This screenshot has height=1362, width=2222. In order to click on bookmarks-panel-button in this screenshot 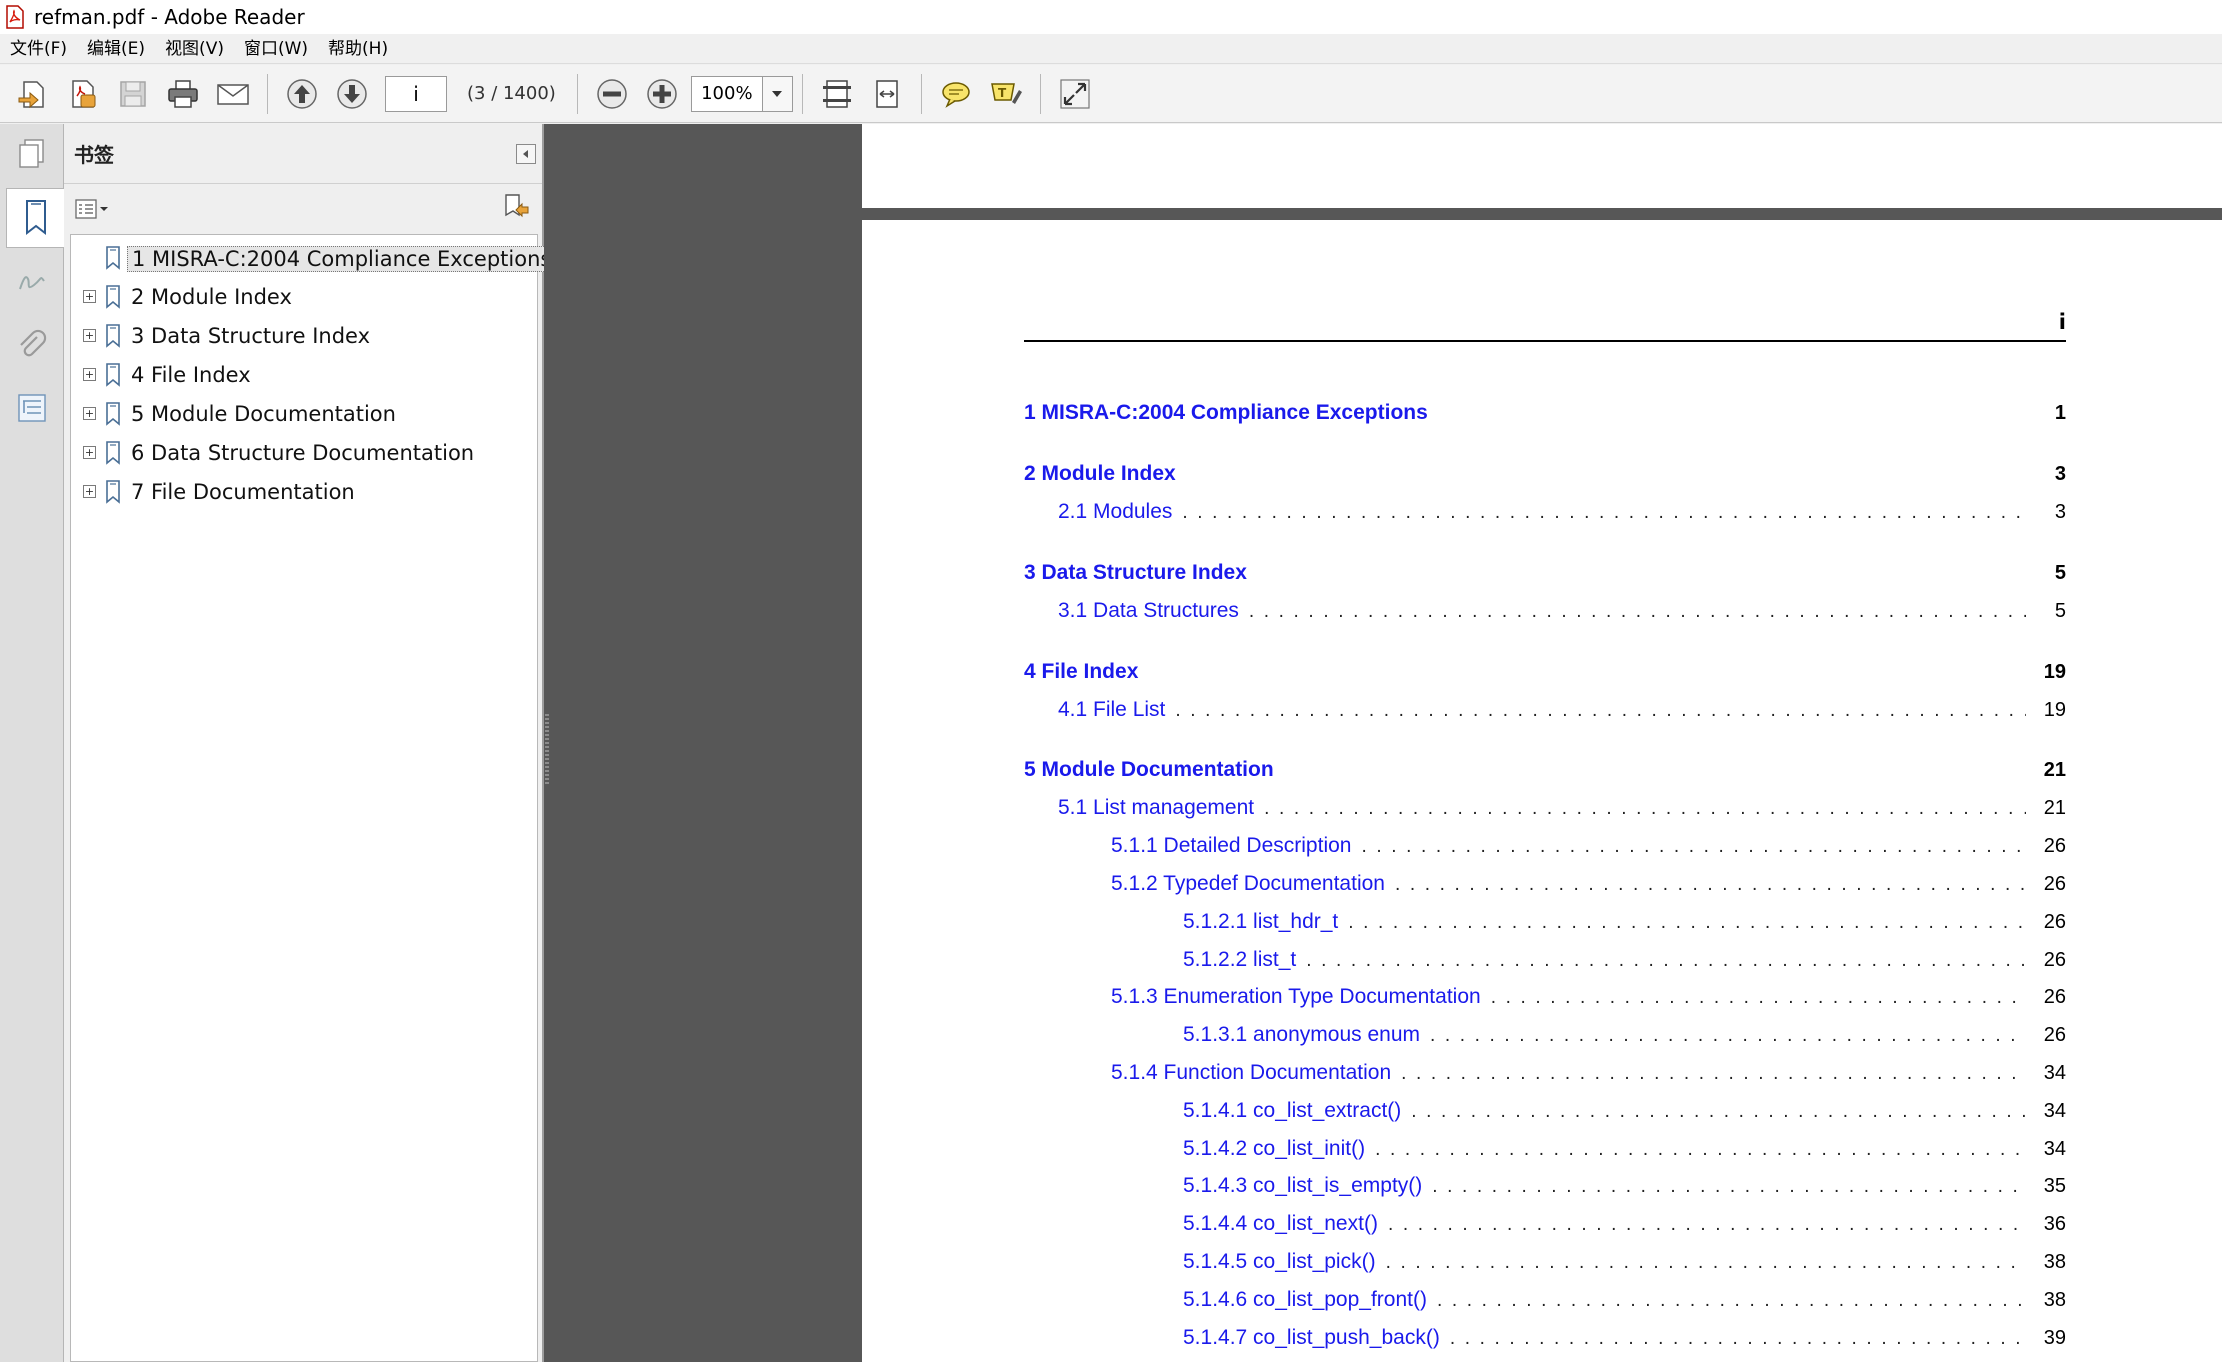, I will do `click(35, 218)`.